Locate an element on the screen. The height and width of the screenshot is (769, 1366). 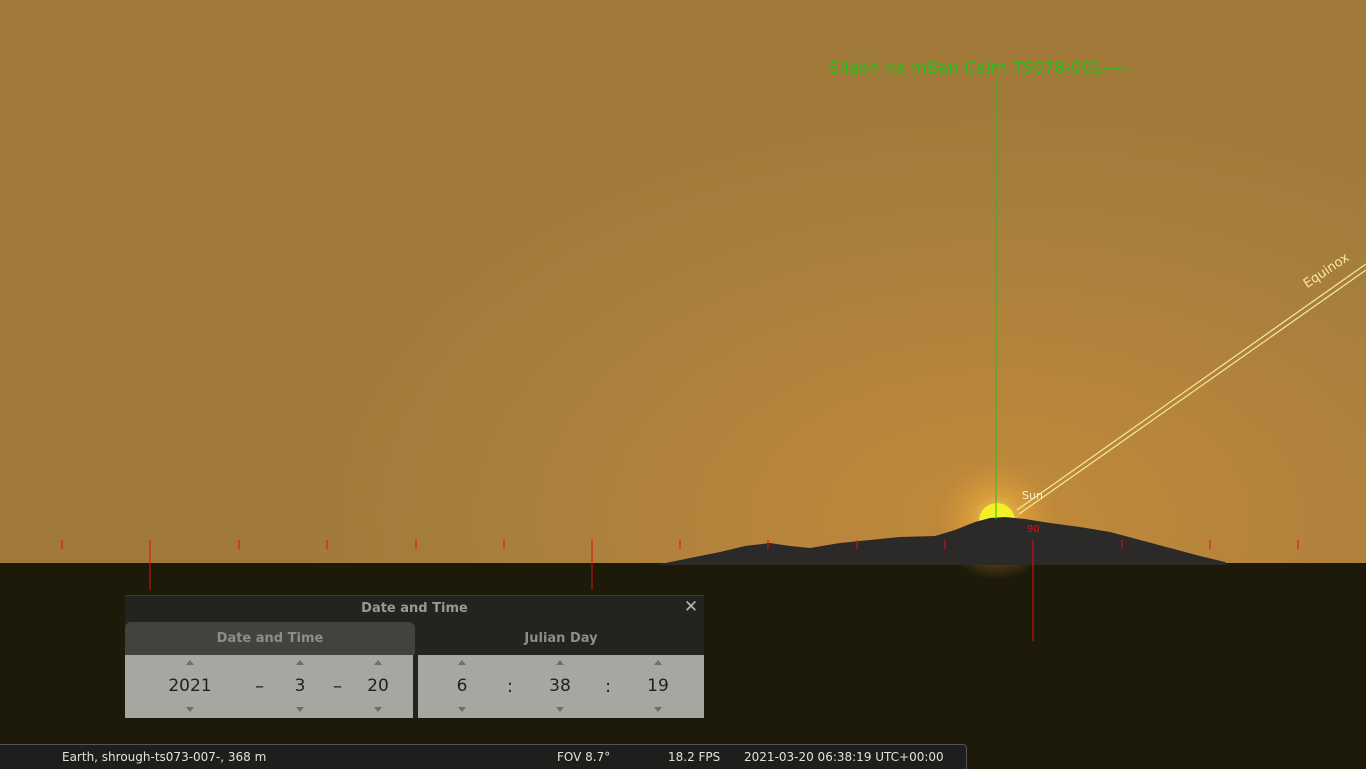
tab-date-and-time: Date and Time is located at coordinates (270, 638).